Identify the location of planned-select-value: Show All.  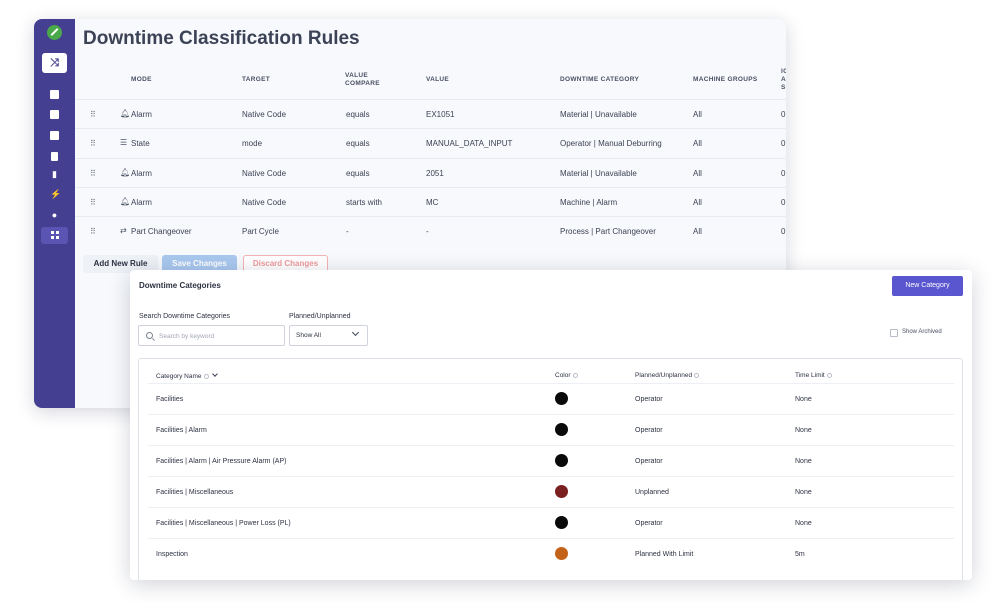
(308, 335).